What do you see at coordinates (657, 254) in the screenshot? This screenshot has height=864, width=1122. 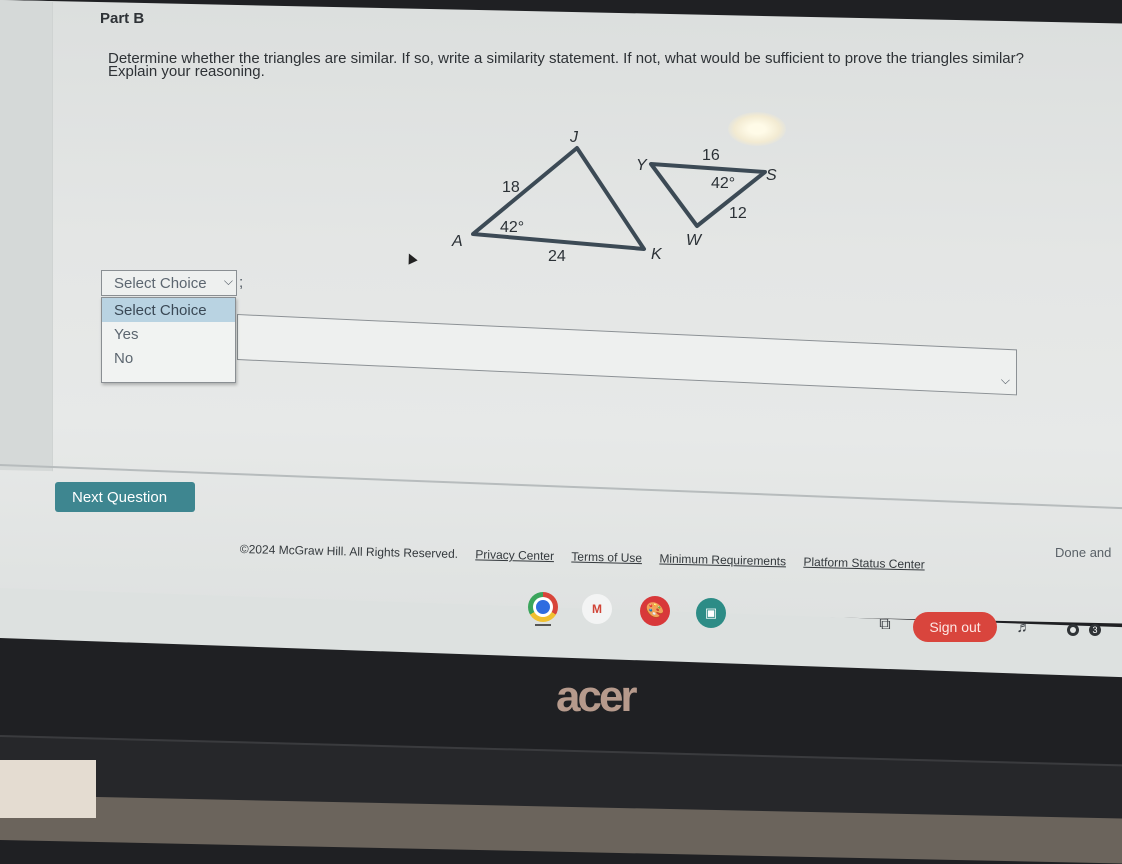 I see `vertex-label-k: K` at bounding box center [657, 254].